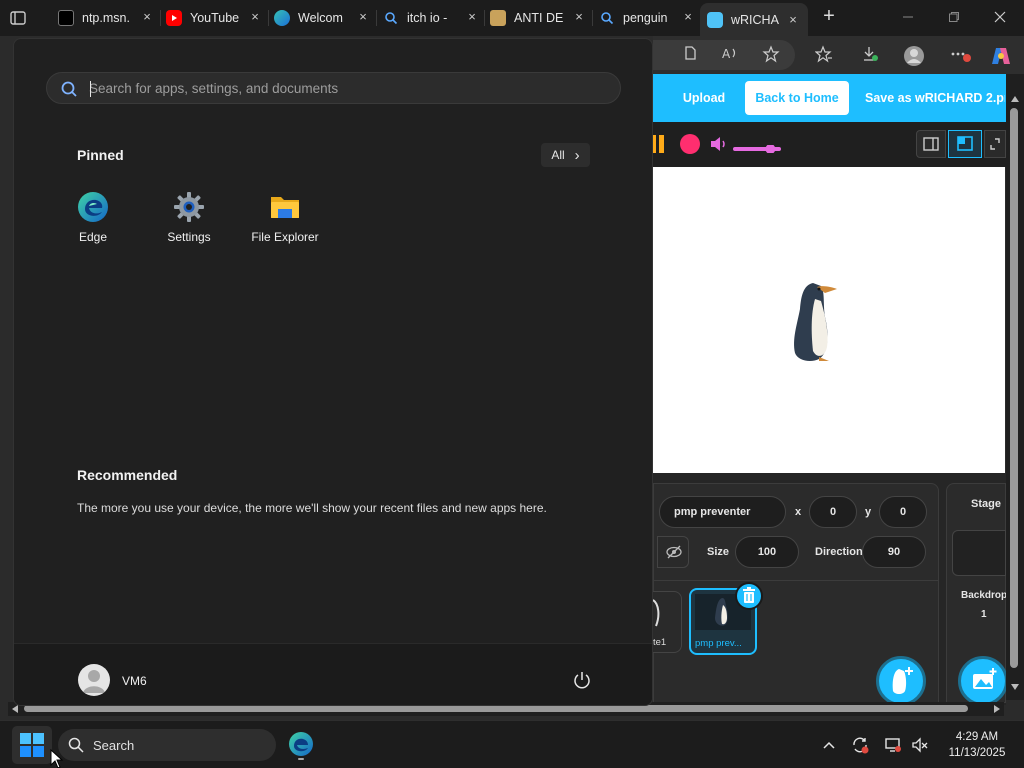 This screenshot has width=1024, height=768. I want to click on y-input: 0, so click(903, 512).